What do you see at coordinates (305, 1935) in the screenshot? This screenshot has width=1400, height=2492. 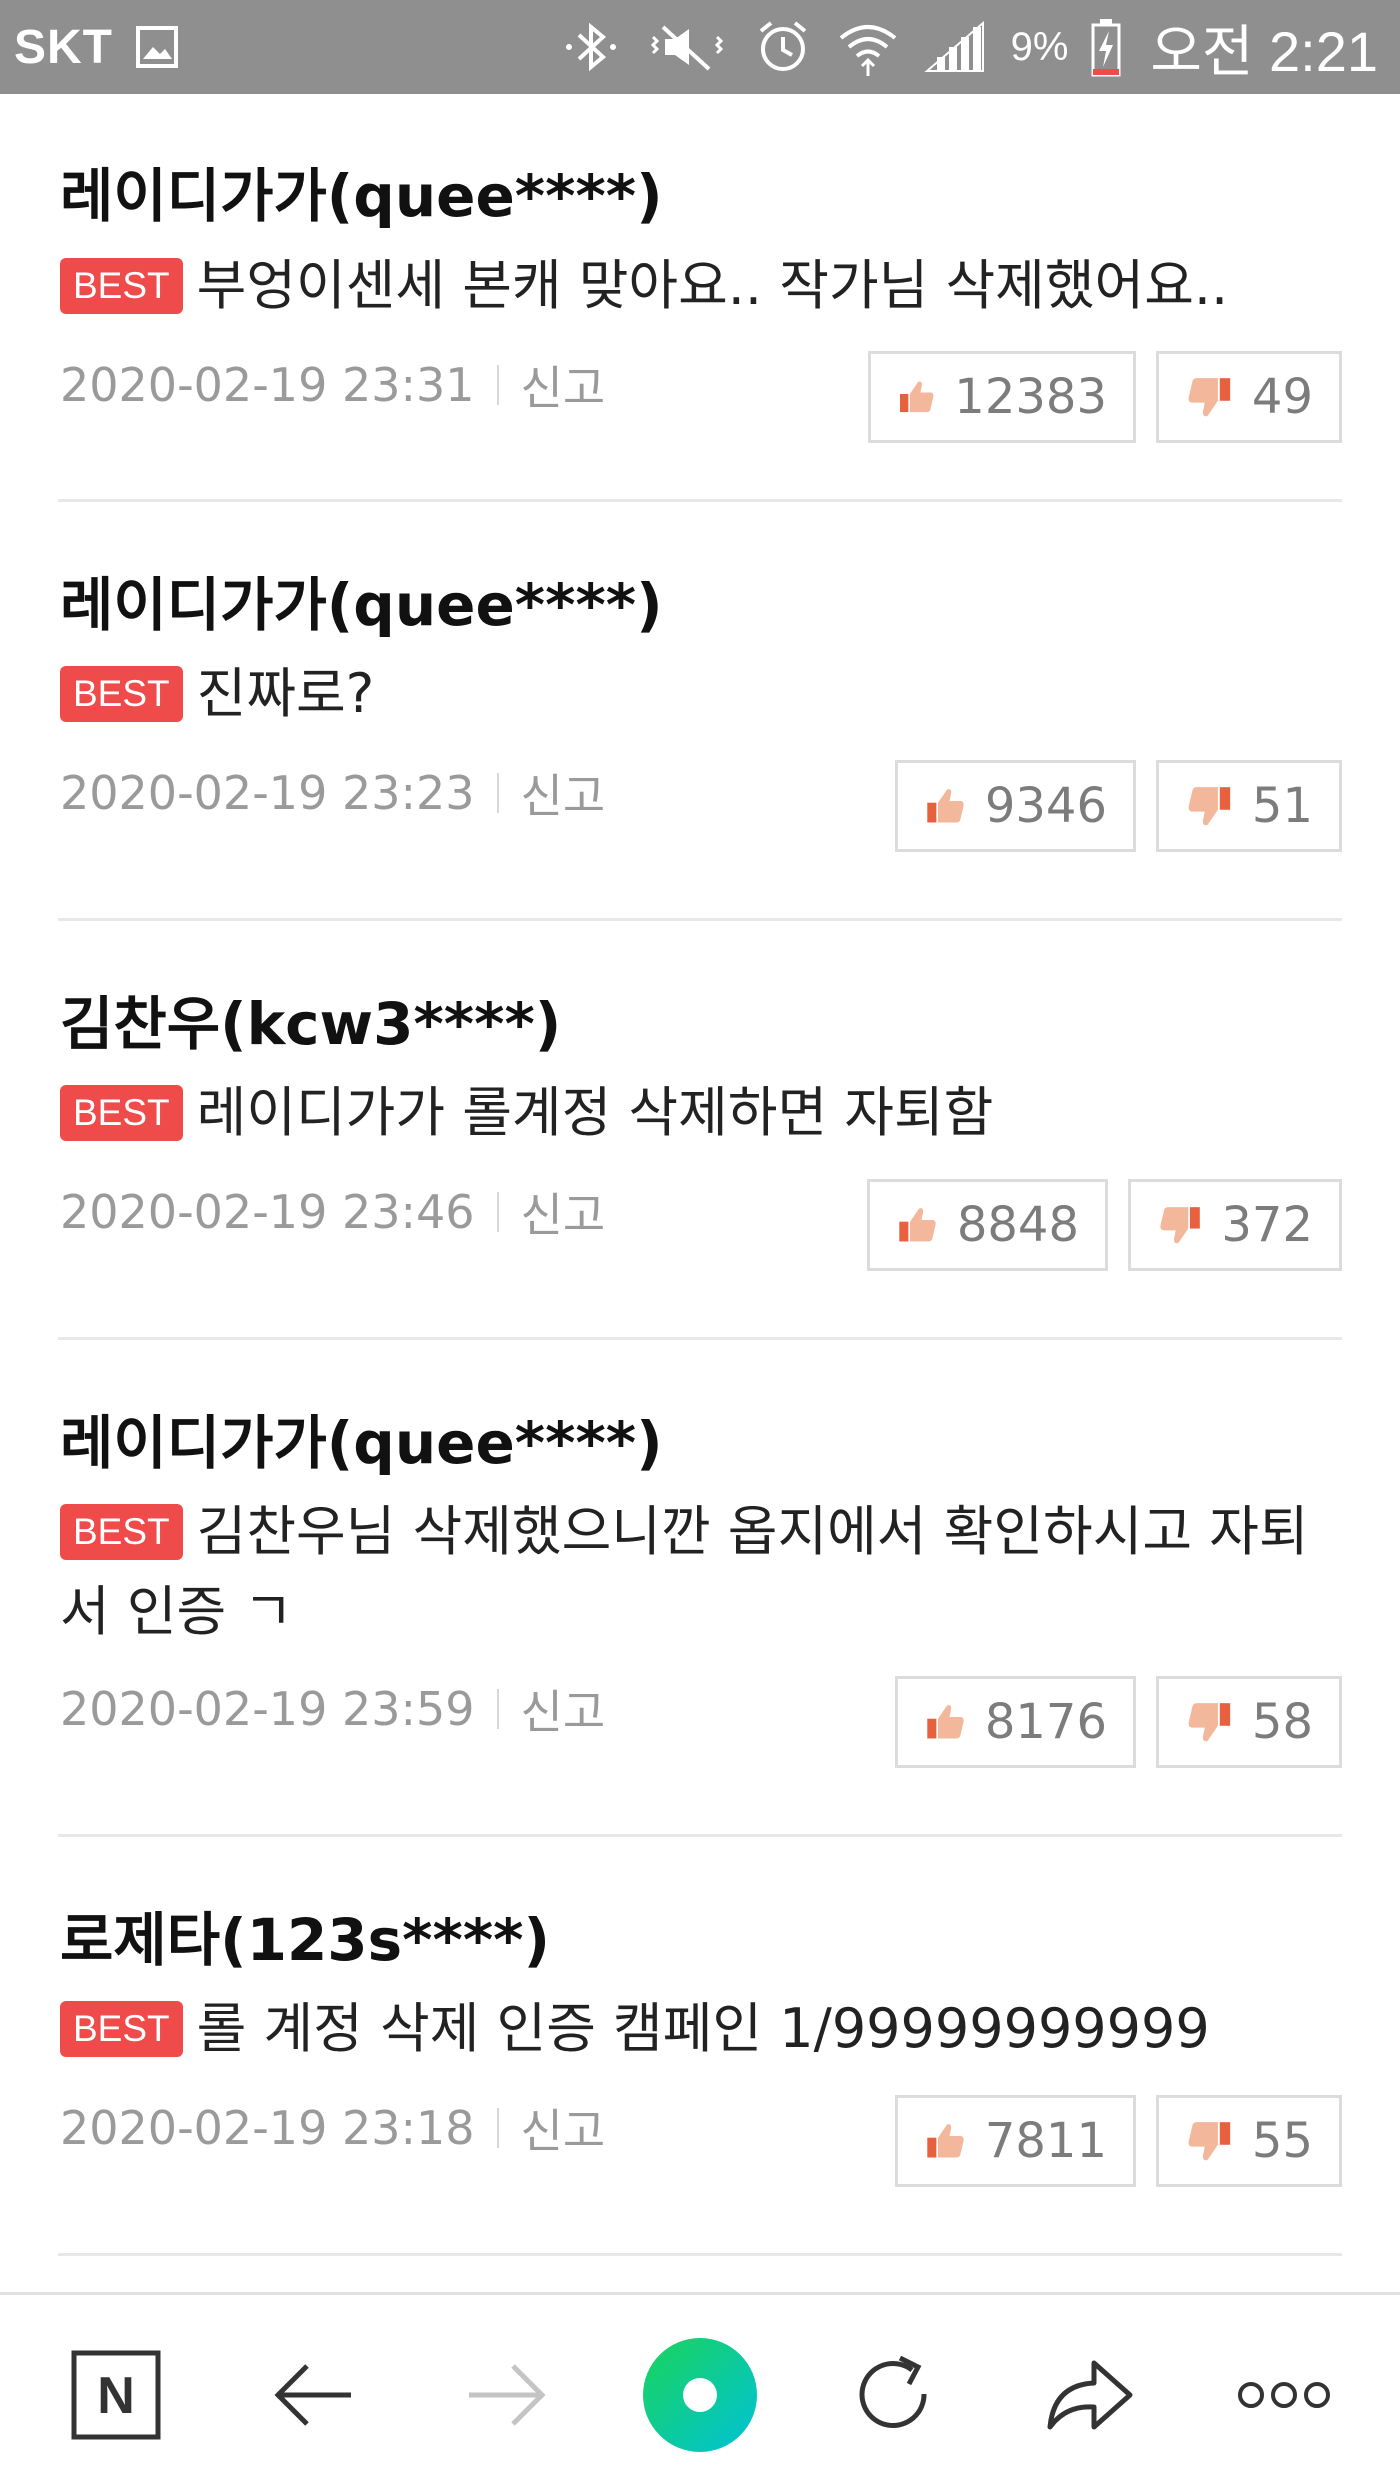 I see `comment-author: 로제타(123s****)` at bounding box center [305, 1935].